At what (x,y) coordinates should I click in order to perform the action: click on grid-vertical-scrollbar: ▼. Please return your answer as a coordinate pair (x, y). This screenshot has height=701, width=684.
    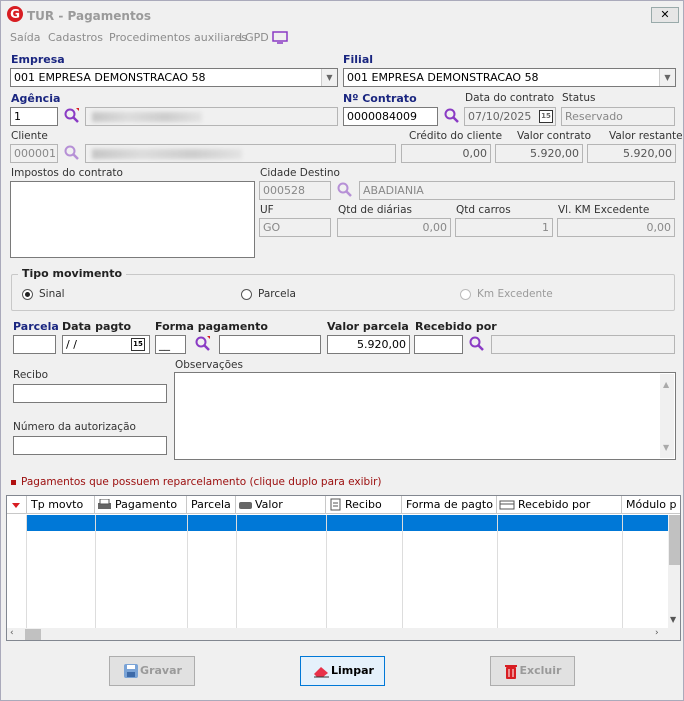
    Looking at the image, I should click on (674, 571).